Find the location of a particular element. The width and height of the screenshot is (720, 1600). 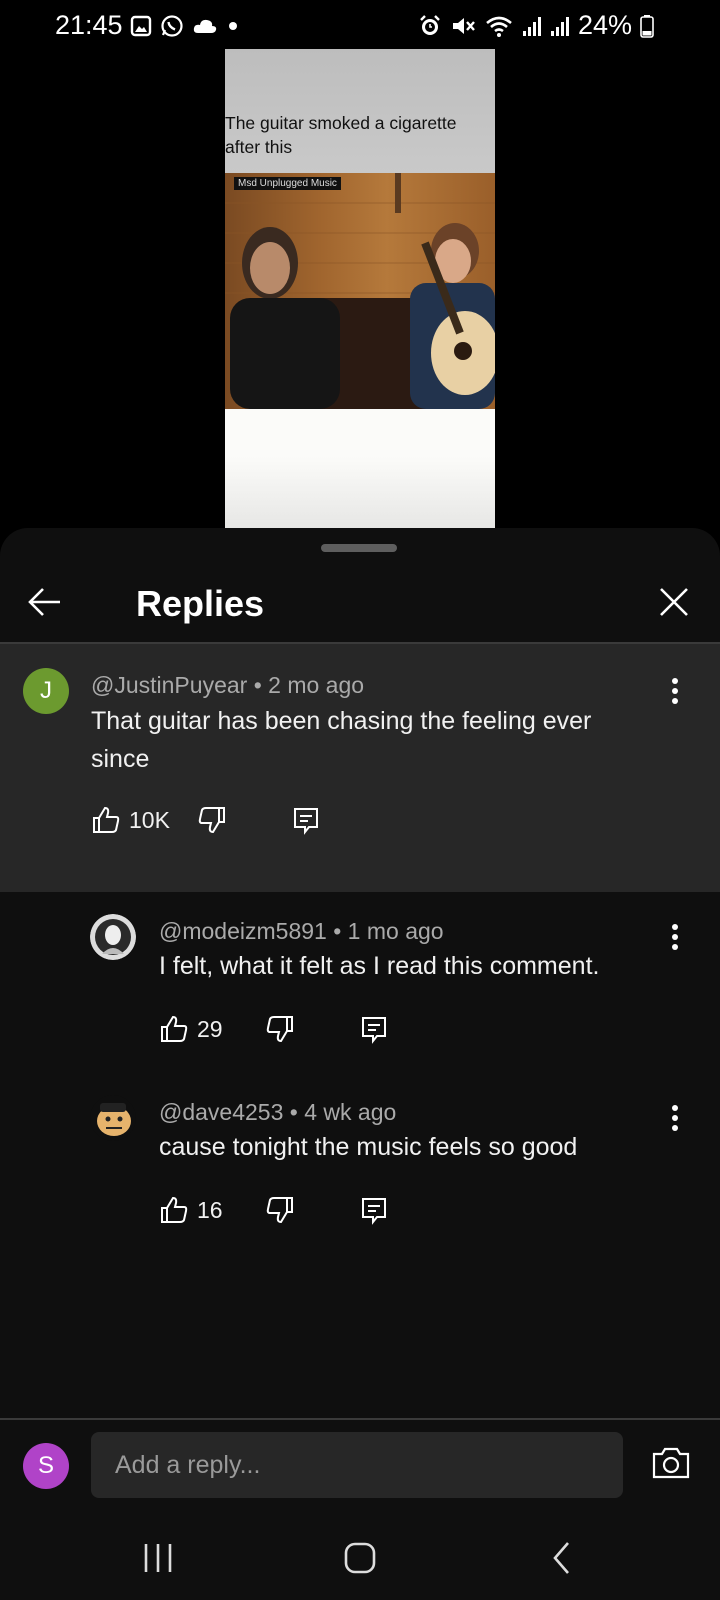

alarm-icon is located at coordinates (430, 26).